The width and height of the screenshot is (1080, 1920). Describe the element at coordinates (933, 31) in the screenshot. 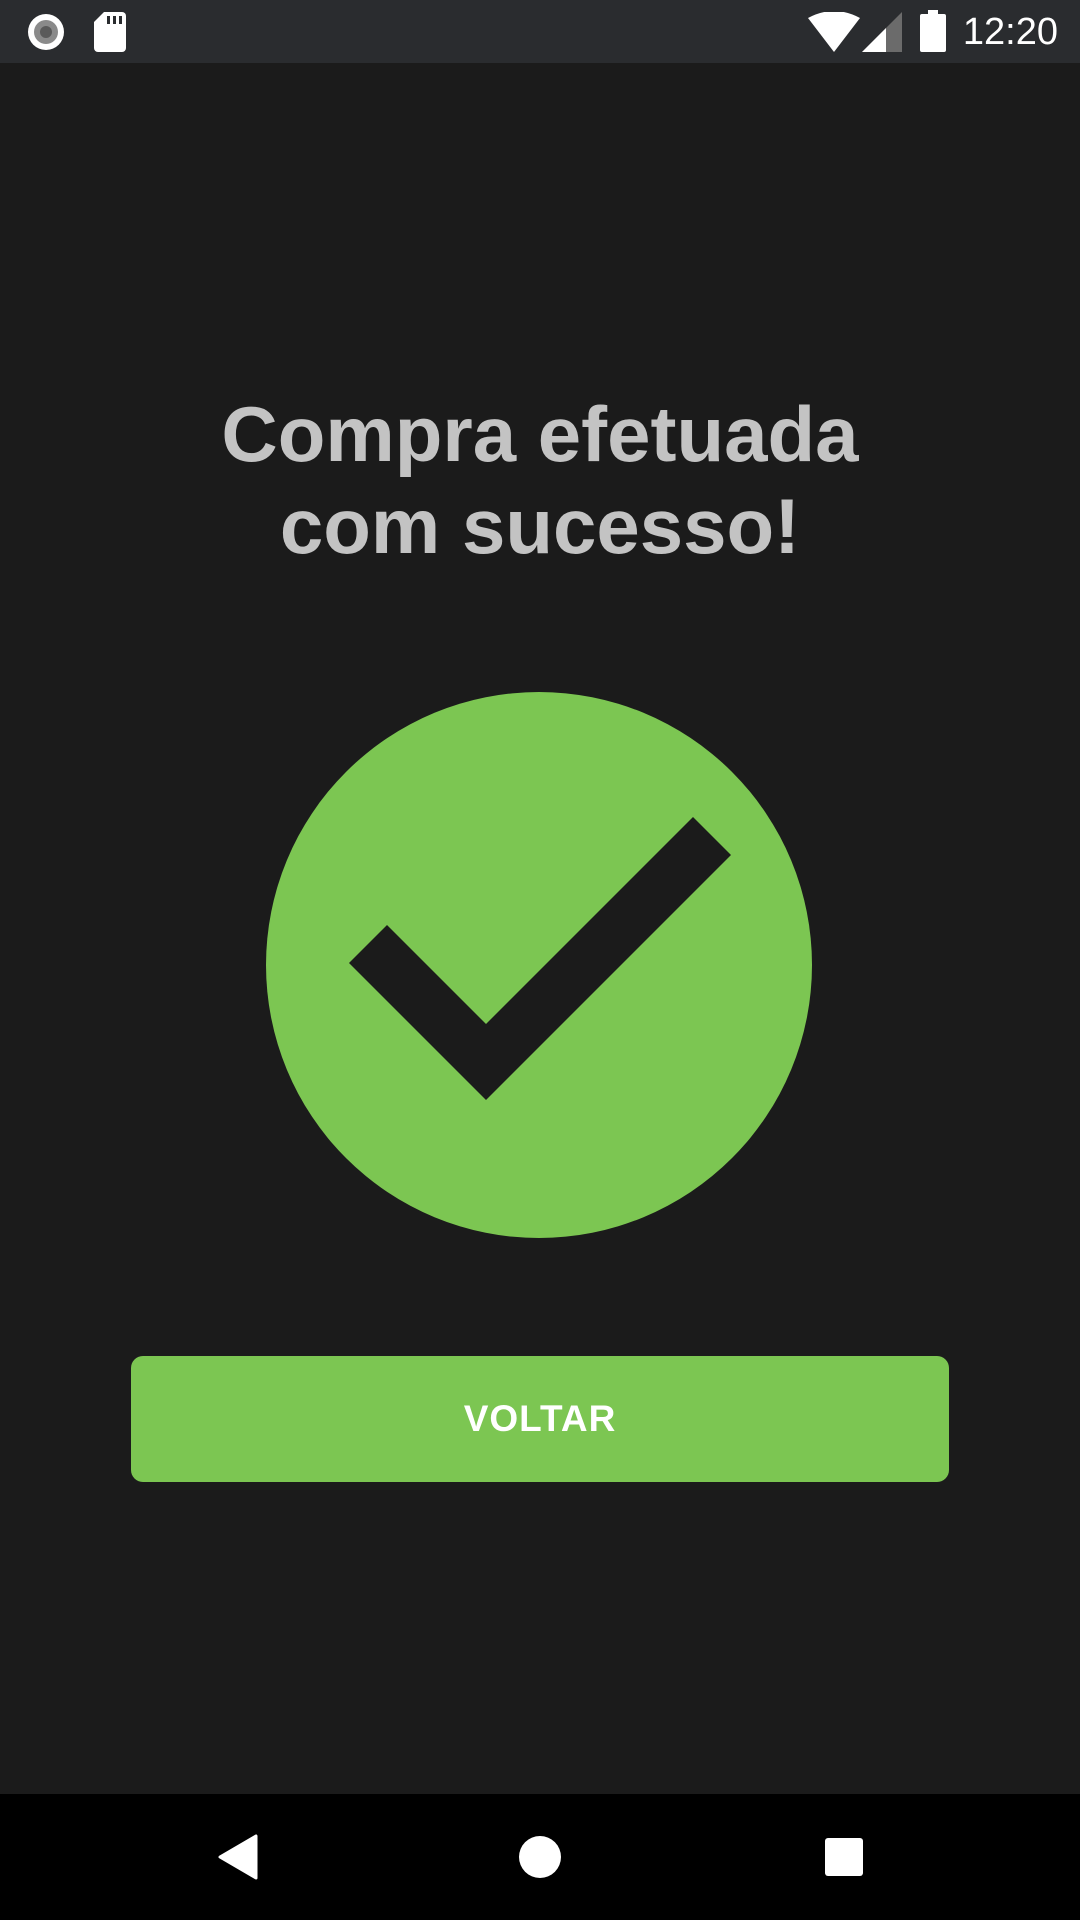

I see `battery-icon` at that location.